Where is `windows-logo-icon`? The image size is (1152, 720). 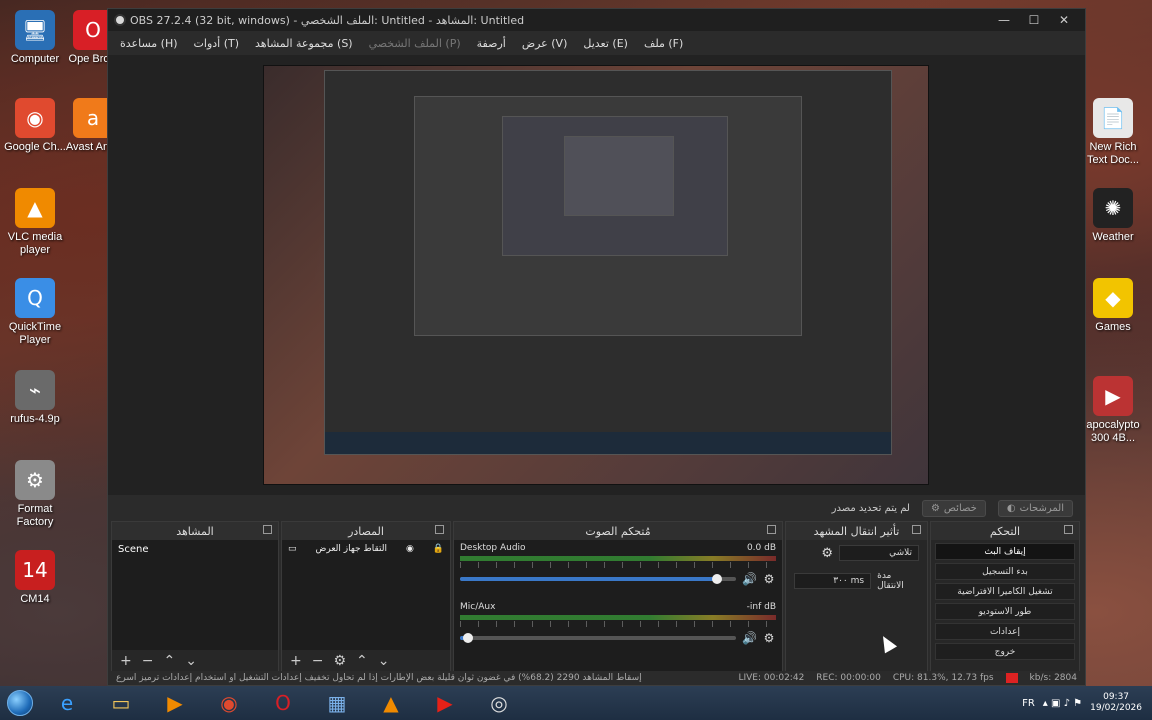
windows-logo-icon is located at coordinates (20, 703).